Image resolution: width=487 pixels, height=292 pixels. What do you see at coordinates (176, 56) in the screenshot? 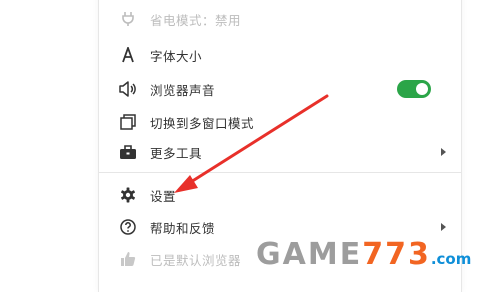
I see `menu-item-label: 字体大小` at bounding box center [176, 56].